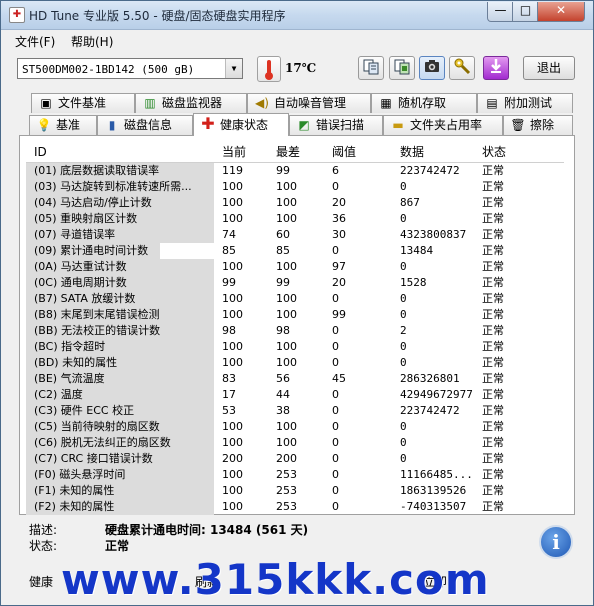 The width and height of the screenshot is (594, 606). Describe the element at coordinates (295, 331) in the screenshot. I see `table-row: (BB) 无法校正的错误计数 98 98 0 2 正常` at that location.